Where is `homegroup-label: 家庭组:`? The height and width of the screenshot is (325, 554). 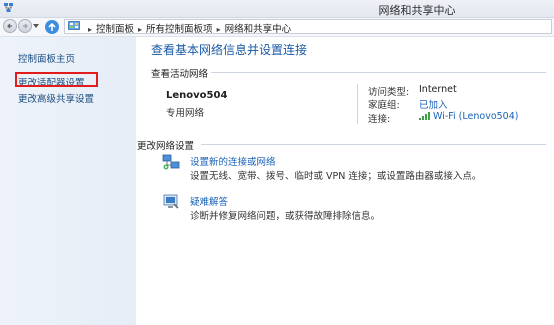 homegroup-label: 家庭组: is located at coordinates (384, 105).